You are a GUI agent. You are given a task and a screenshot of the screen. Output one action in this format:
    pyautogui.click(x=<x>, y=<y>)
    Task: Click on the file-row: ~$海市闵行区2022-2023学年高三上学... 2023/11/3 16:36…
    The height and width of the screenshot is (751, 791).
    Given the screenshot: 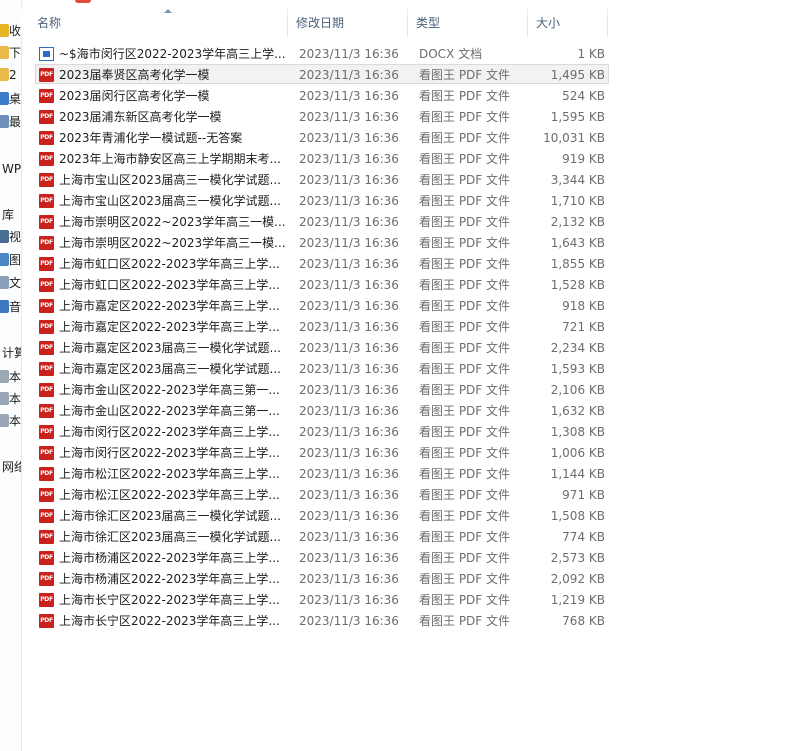 What is the action you would take?
    pyautogui.click(x=322, y=53)
    